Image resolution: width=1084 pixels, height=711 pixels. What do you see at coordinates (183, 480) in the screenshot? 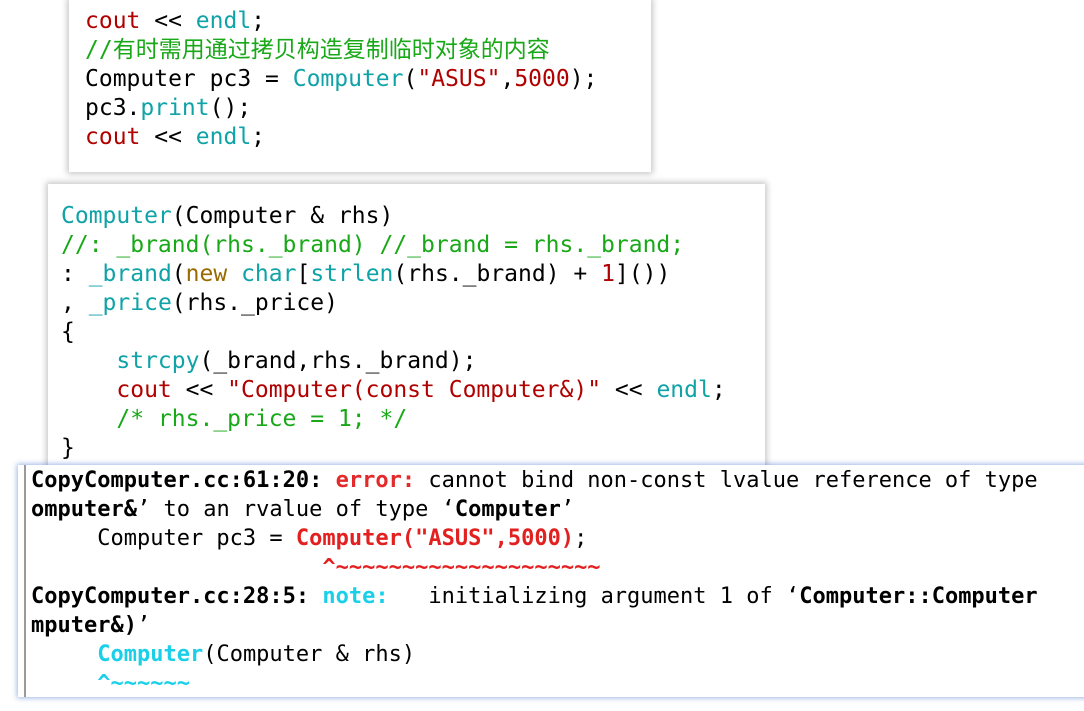
I see `error-location: CopyComputer.cc:61:20:` at bounding box center [183, 480].